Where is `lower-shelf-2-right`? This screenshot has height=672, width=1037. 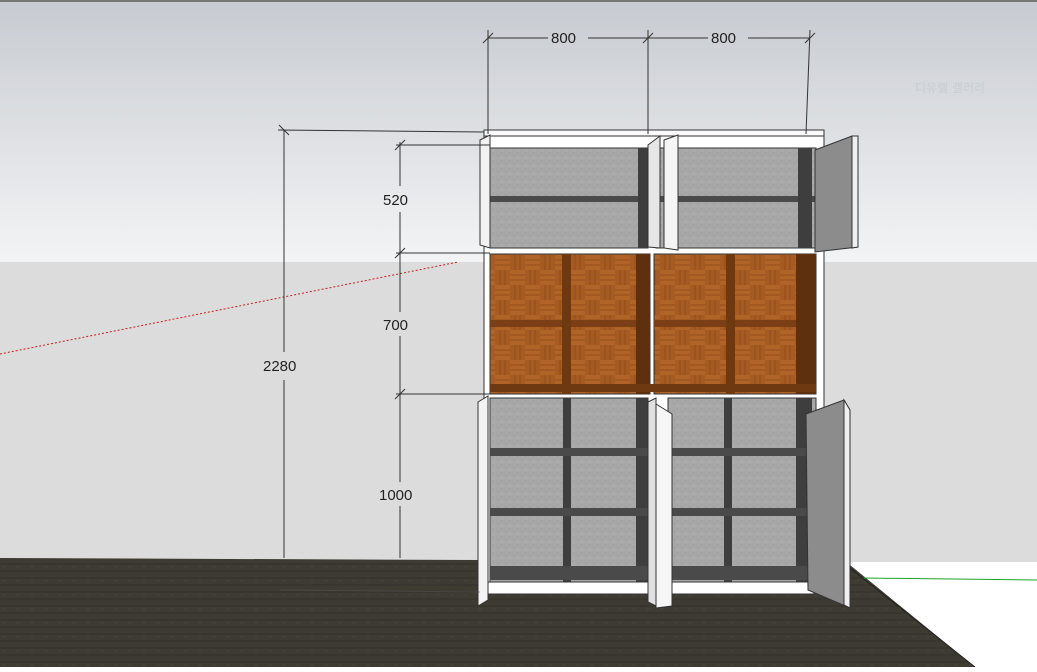 lower-shelf-2-right is located at coordinates (742, 512).